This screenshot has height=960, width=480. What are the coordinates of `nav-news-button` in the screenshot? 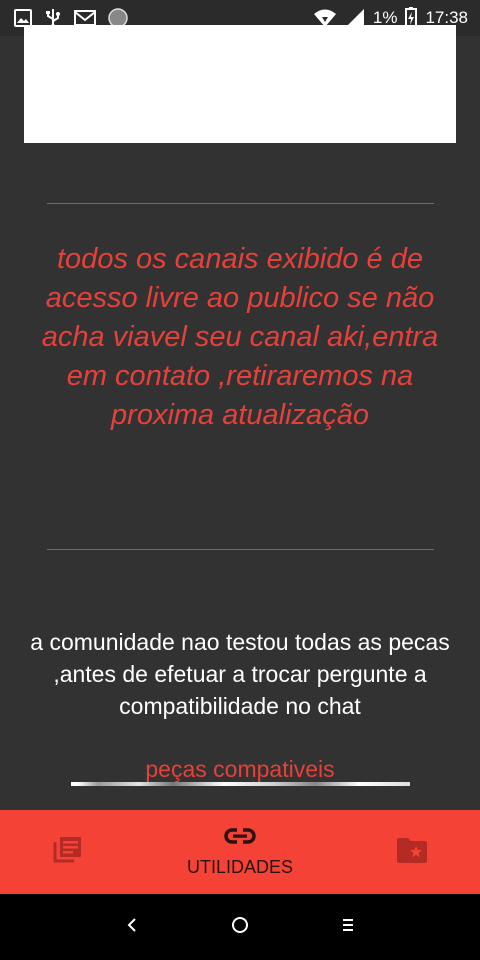 It's located at (68, 852).